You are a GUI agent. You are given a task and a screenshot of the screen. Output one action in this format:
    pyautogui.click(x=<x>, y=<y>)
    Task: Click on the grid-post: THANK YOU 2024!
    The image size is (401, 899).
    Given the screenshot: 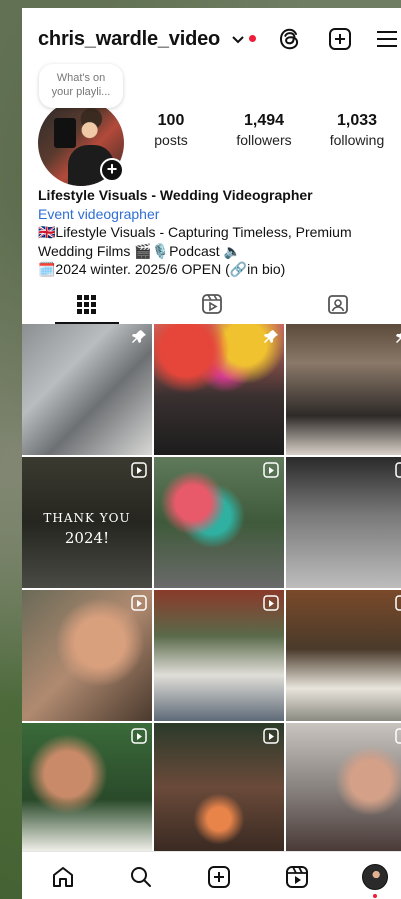 What is the action you would take?
    pyautogui.click(x=87, y=522)
    